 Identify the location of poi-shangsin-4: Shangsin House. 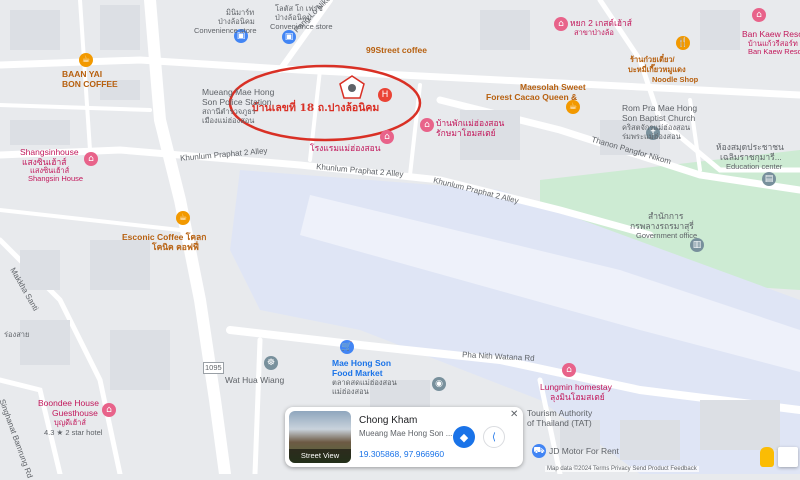
(56, 178).